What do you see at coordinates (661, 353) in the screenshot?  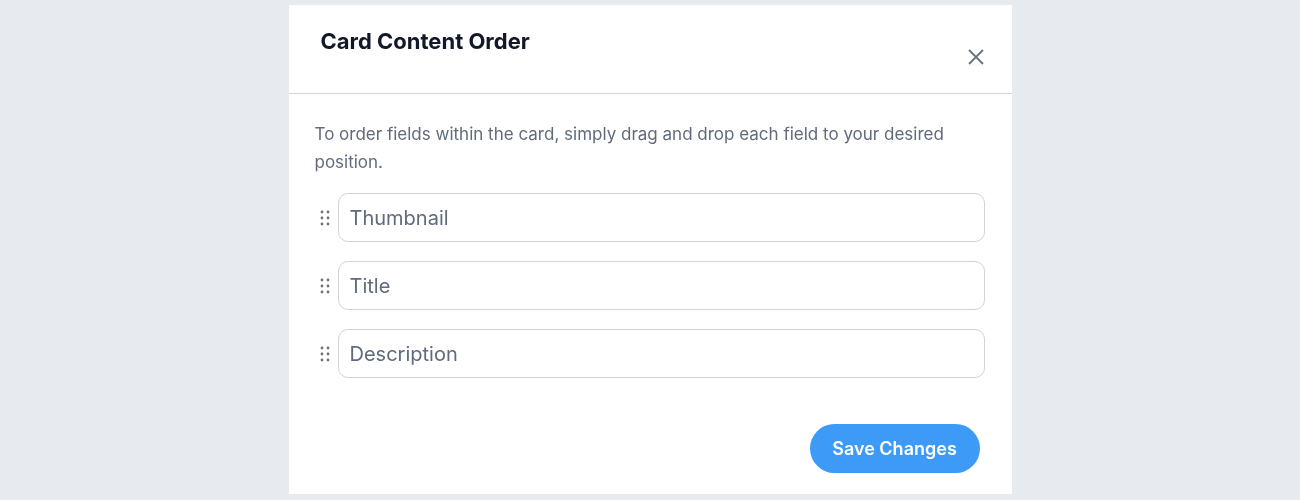 I see `field-input: Description` at bounding box center [661, 353].